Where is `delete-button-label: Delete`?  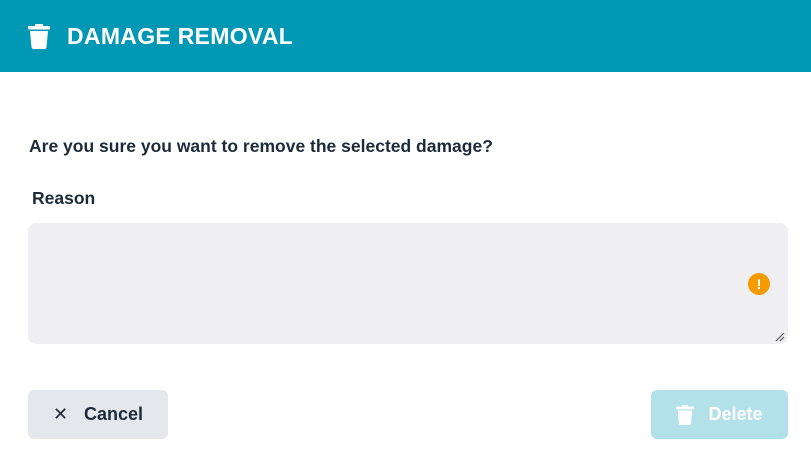
delete-button-label: Delete is located at coordinates (735, 414).